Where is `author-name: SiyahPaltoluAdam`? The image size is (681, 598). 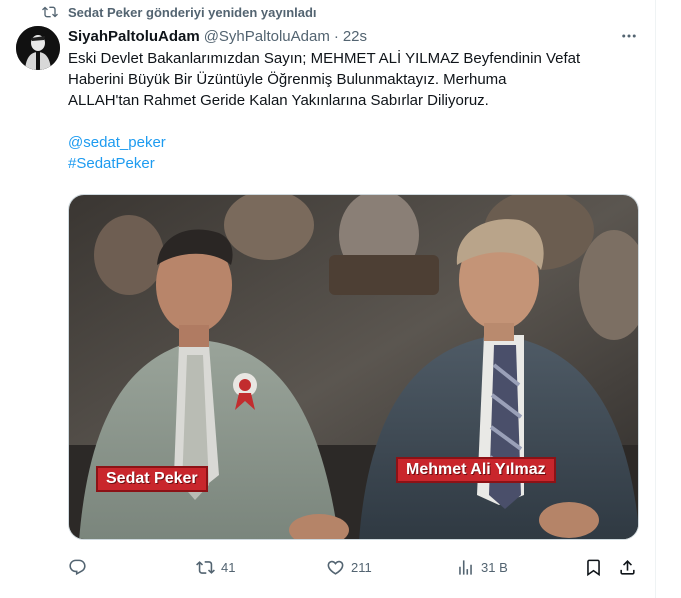
author-name: SiyahPaltoluAdam is located at coordinates (134, 36).